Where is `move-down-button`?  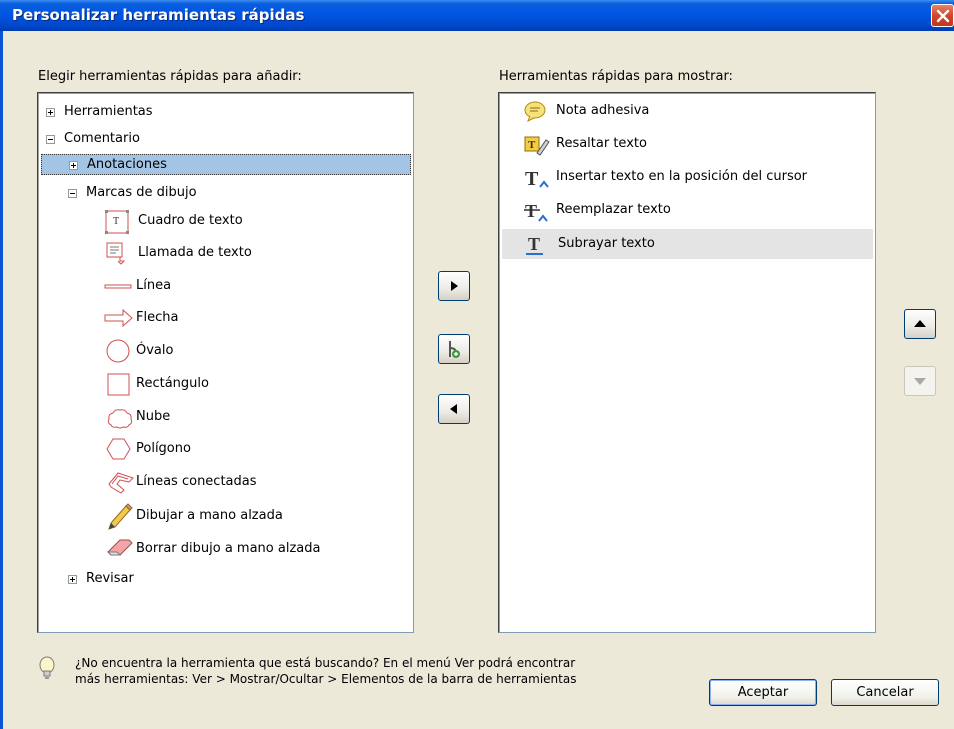
move-down-button is located at coordinates (920, 381).